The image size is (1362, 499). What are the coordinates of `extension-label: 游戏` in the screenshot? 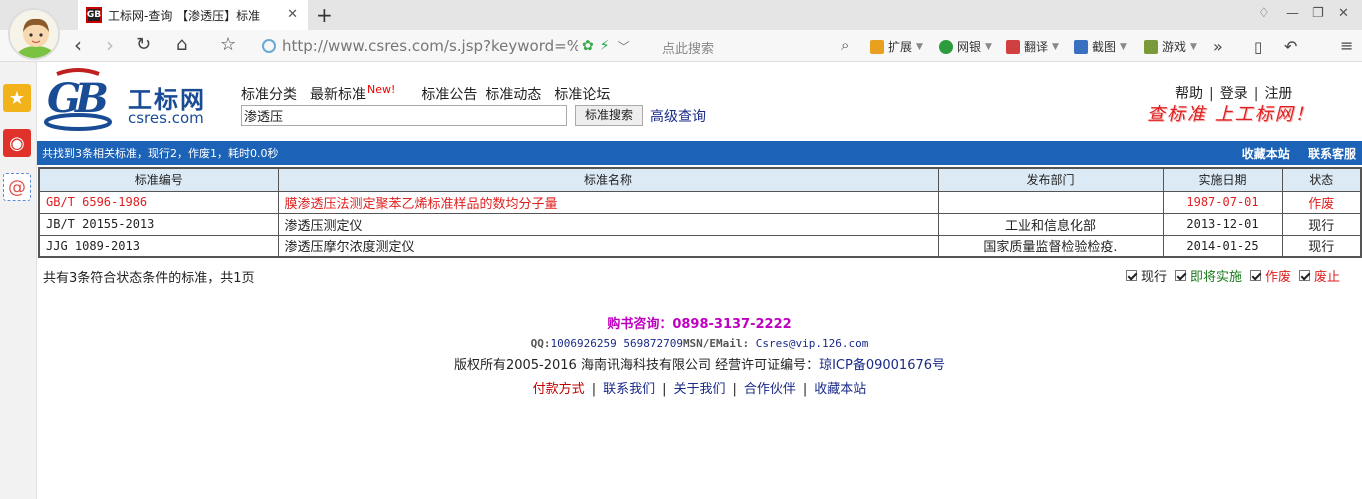 It's located at (1174, 47).